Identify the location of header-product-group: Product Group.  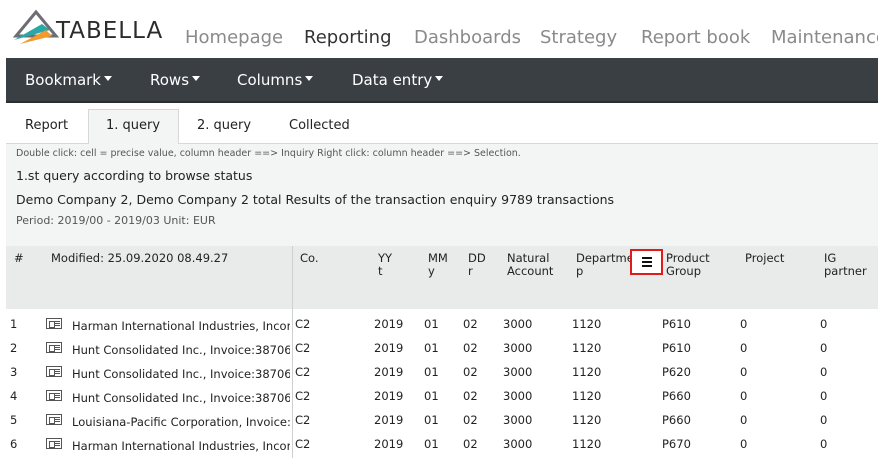
(688, 265).